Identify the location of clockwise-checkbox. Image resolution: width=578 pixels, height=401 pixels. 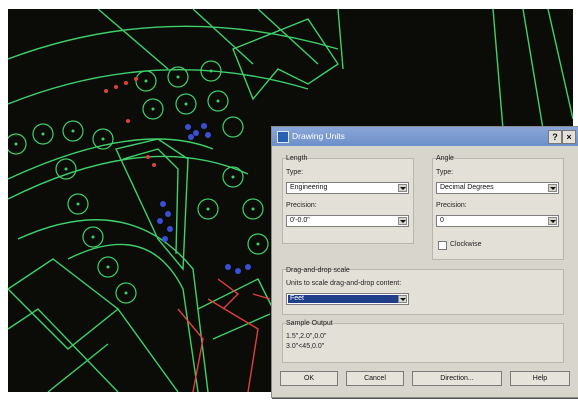
(442, 245).